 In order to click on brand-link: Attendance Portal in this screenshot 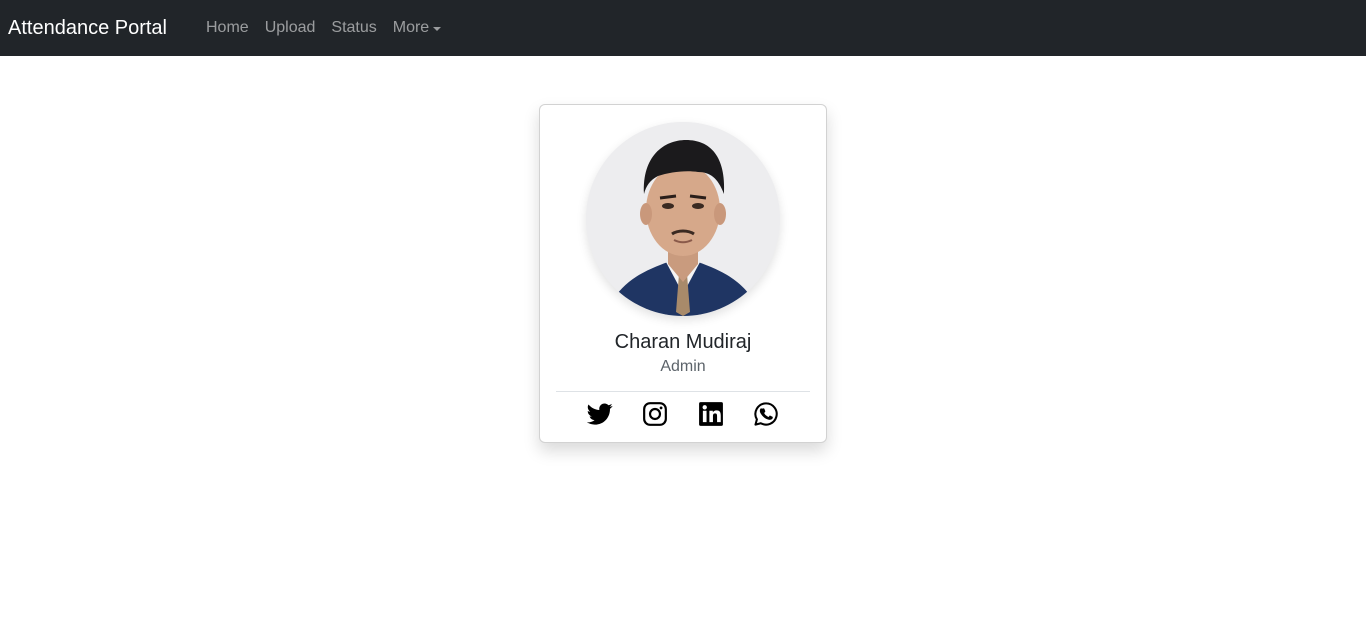, I will do `click(87, 28)`.